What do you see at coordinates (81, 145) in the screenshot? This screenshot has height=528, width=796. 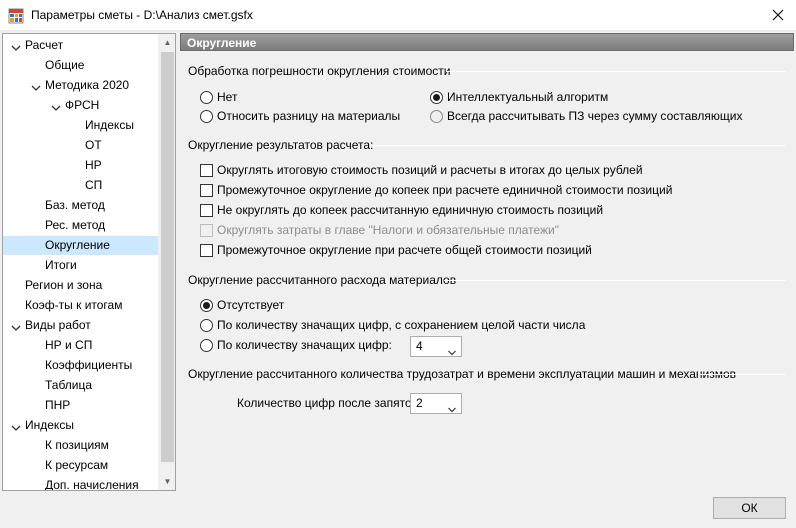 I see `tree-item: ОТ` at bounding box center [81, 145].